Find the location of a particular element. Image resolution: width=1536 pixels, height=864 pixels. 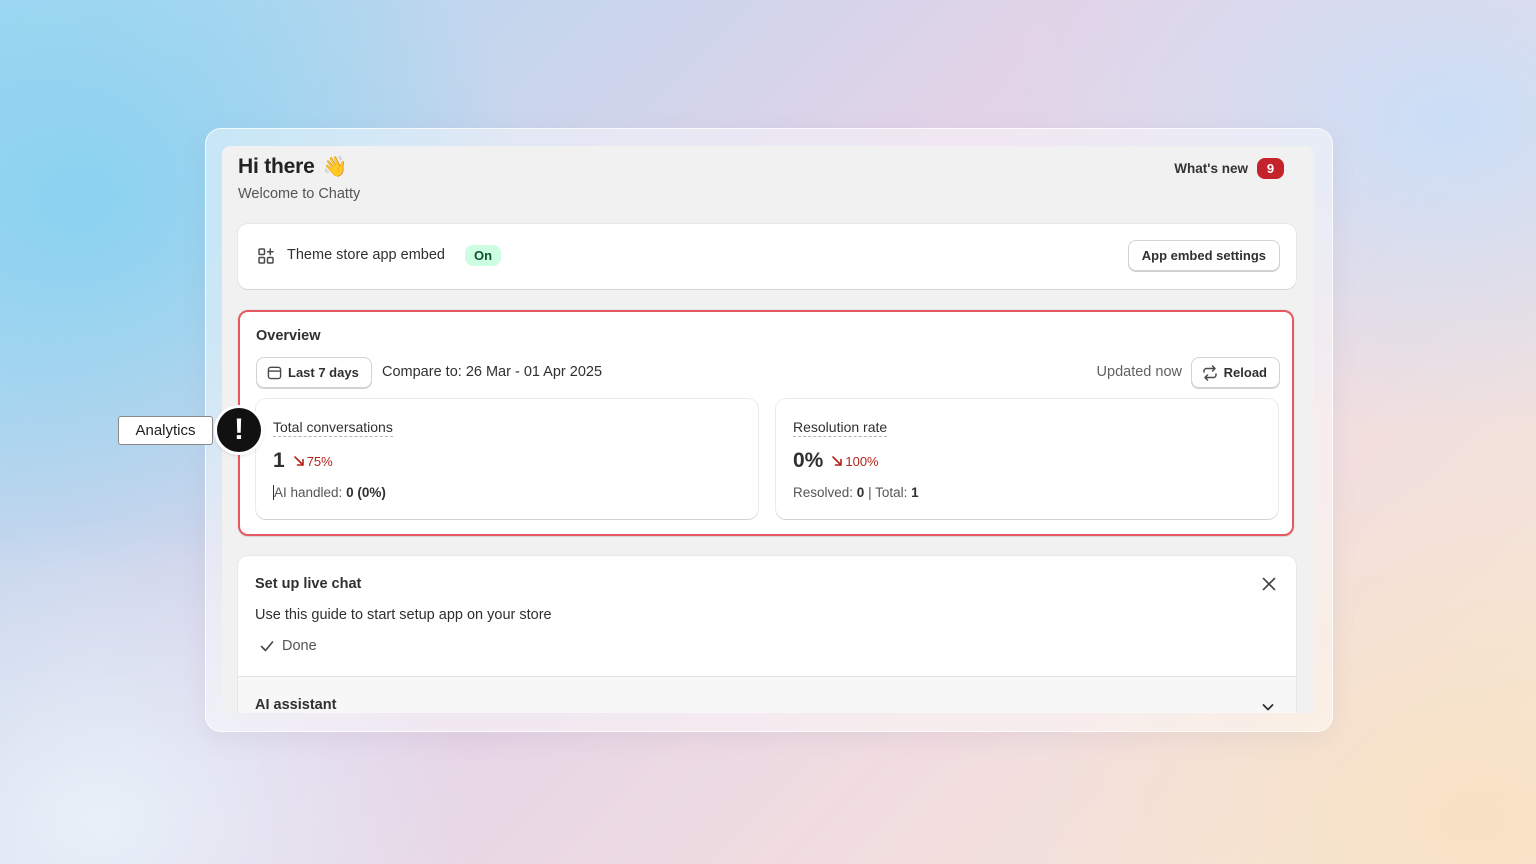

calendar-icon is located at coordinates (274, 373).